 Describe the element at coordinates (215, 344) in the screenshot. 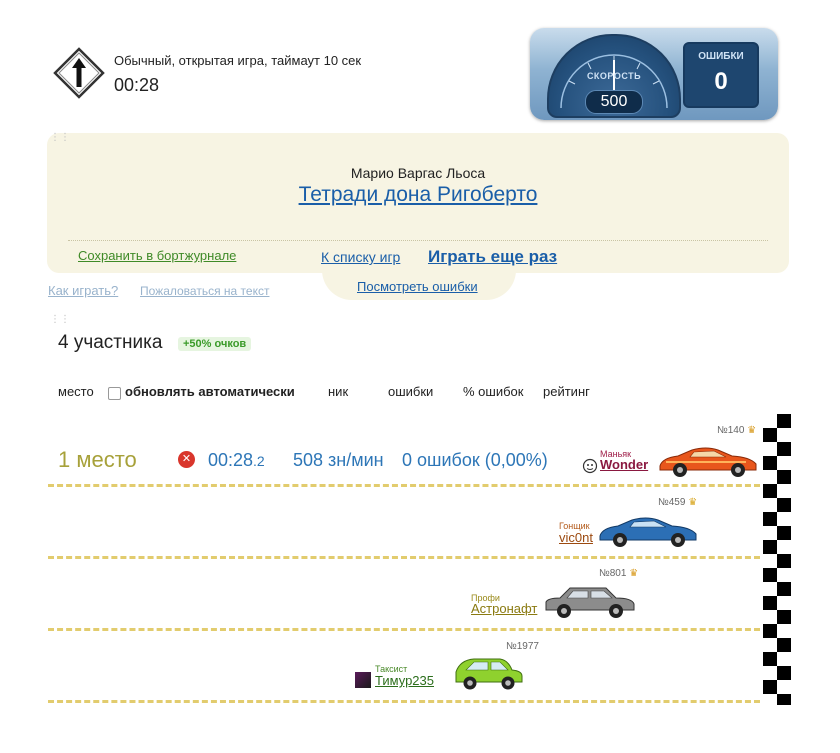

I see `bonus-badge: +50% очков` at that location.